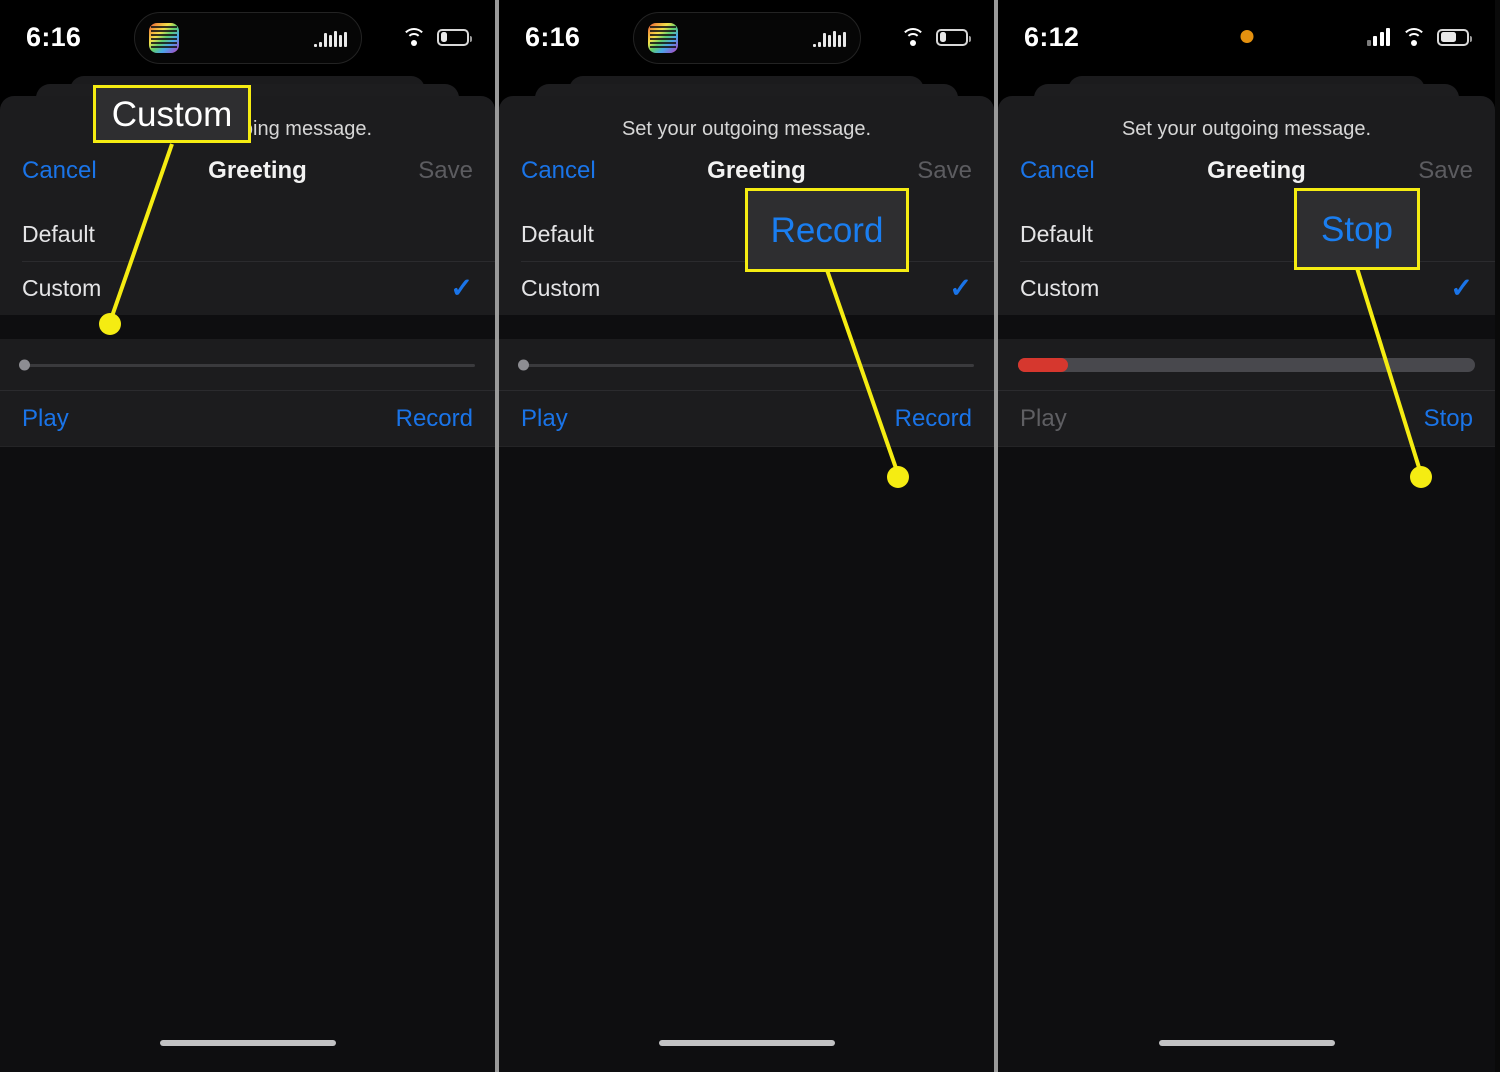 This screenshot has width=1500, height=1072. Describe the element at coordinates (1043, 365) in the screenshot. I see `recording-progress-fill` at that location.